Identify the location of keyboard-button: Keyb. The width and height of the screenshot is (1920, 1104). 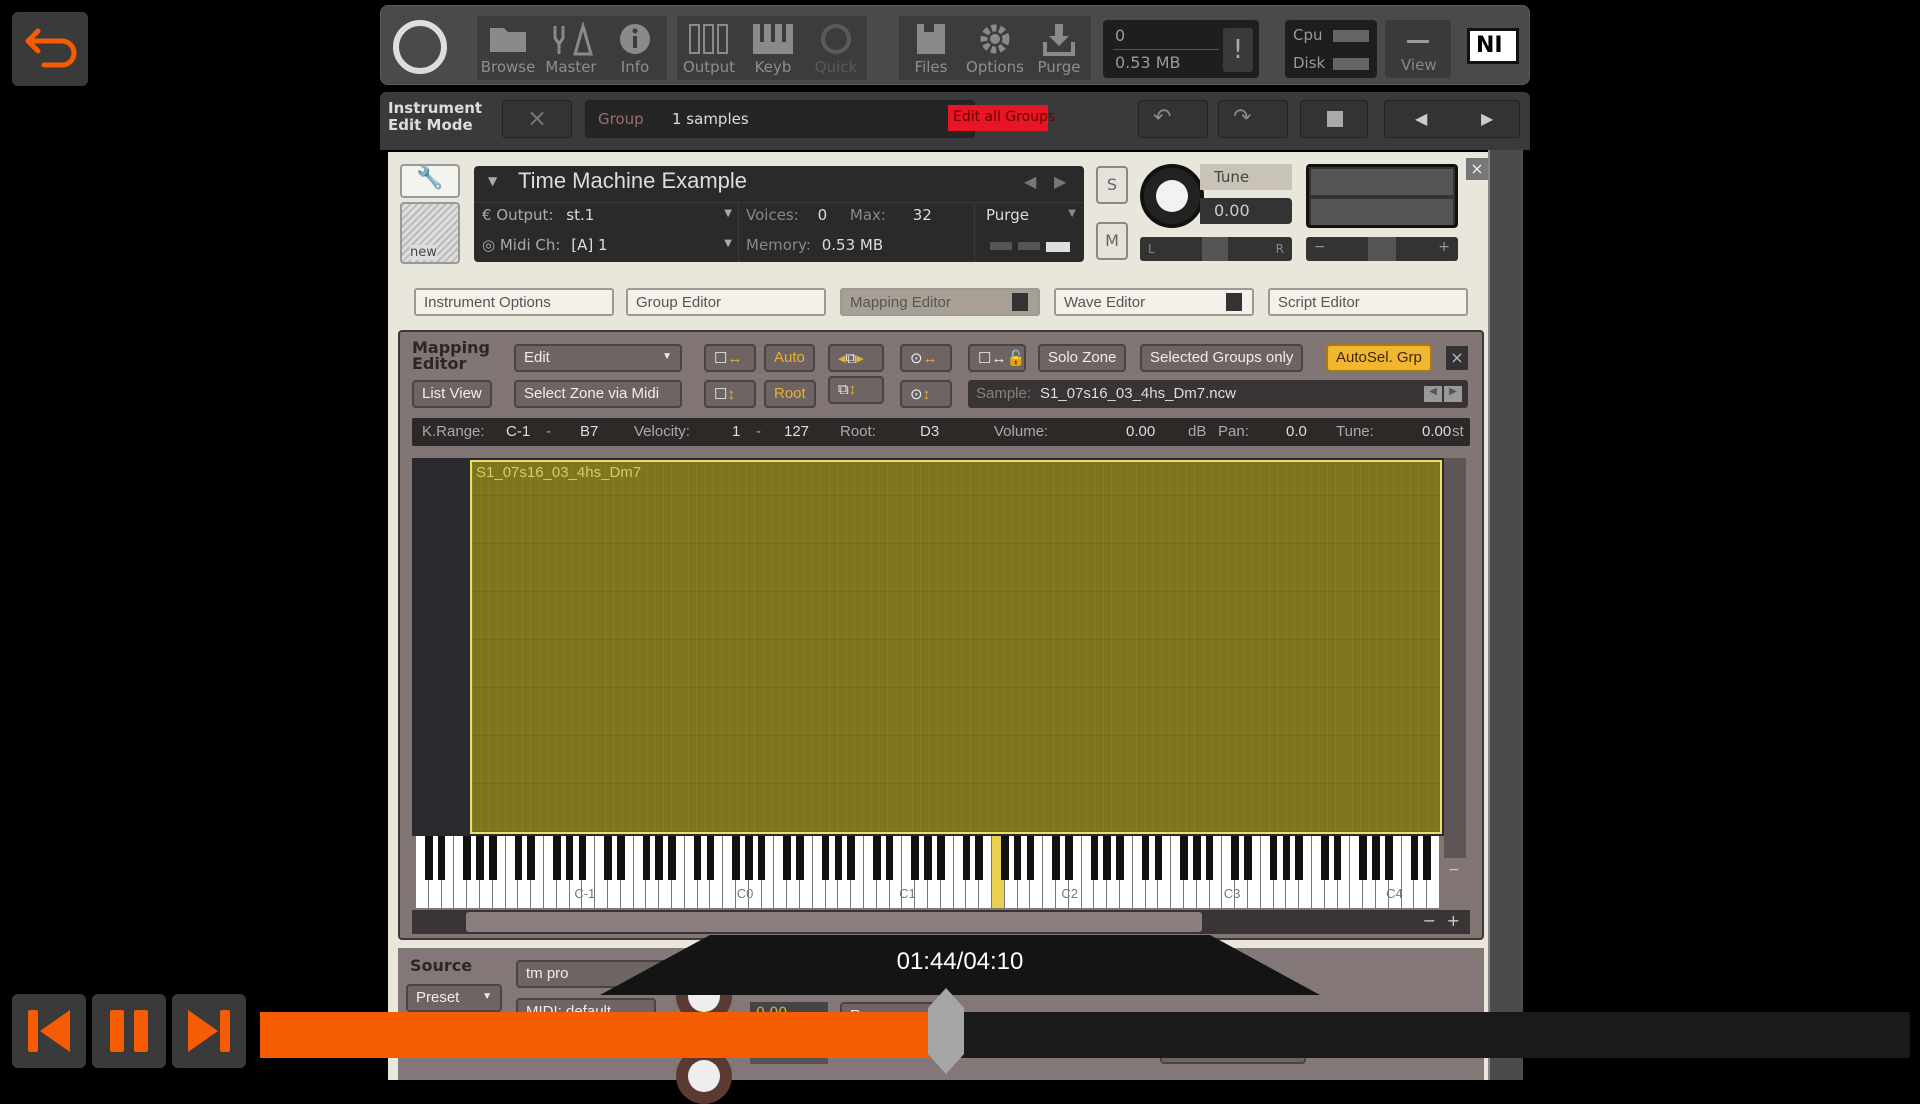
(773, 48).